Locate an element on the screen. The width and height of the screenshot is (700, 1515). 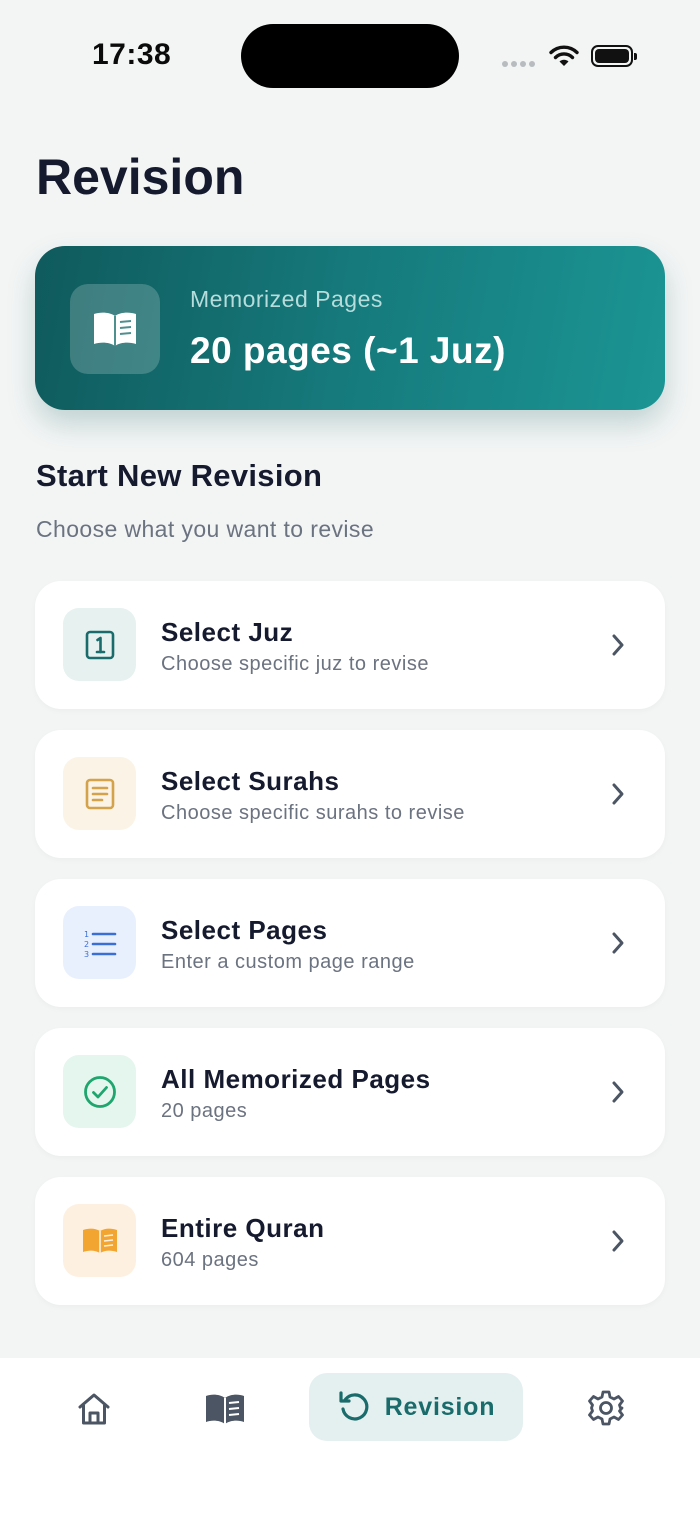
tab-home is located at coordinates (94, 1409).